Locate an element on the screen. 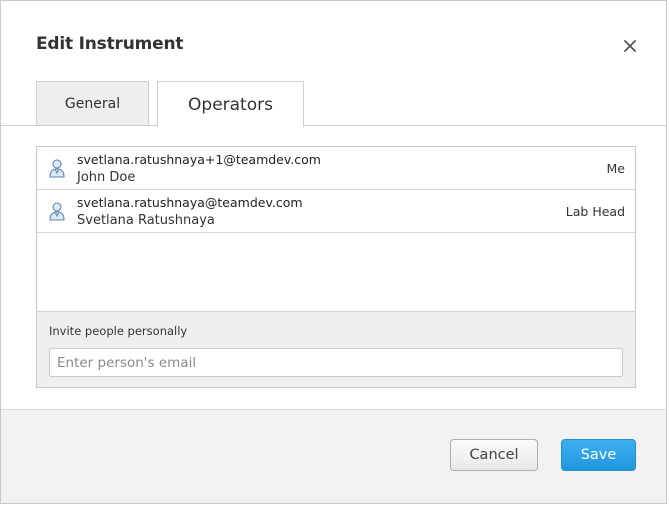 Image resolution: width=669 pixels, height=506 pixels. tabs-divider is located at coordinates (333, 125).